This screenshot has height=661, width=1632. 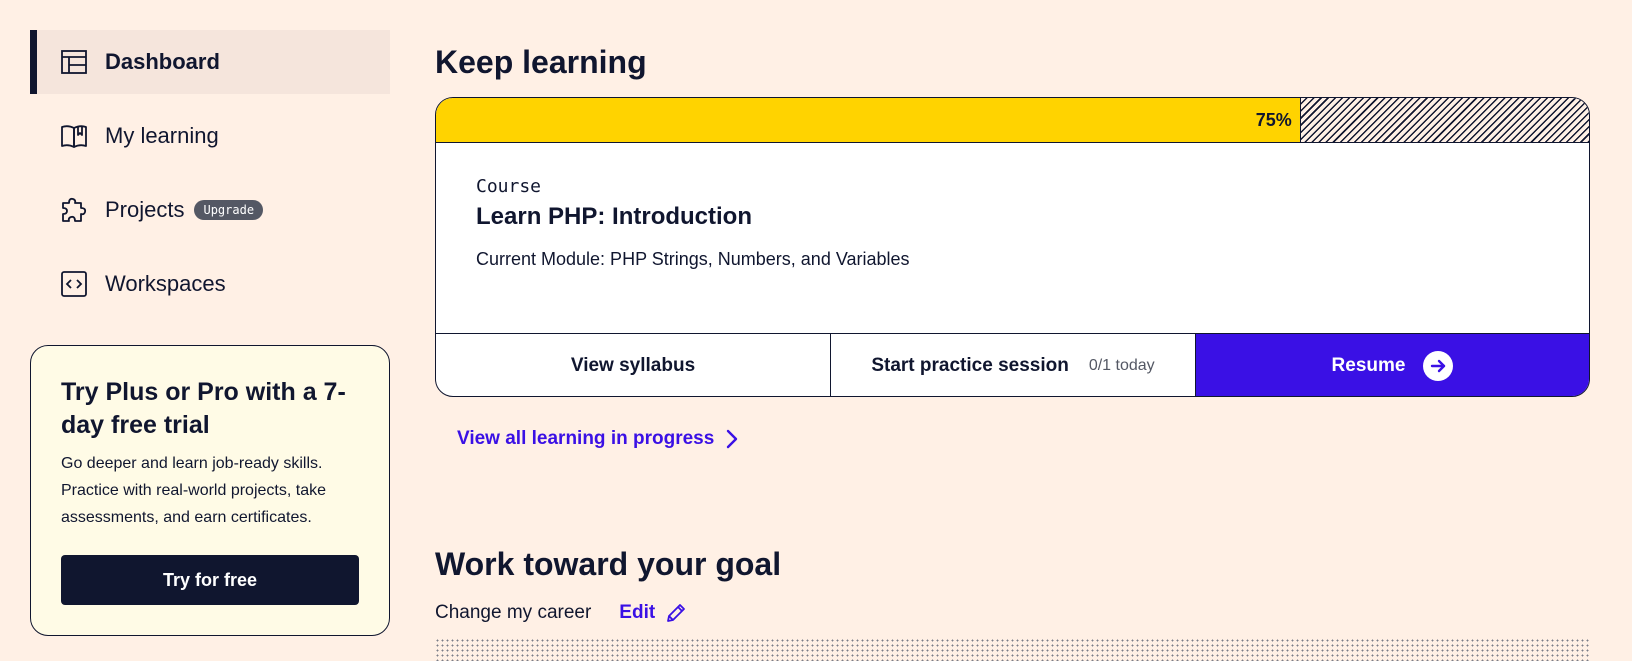 I want to click on sidebar-item-label: Projects, so click(x=145, y=209).